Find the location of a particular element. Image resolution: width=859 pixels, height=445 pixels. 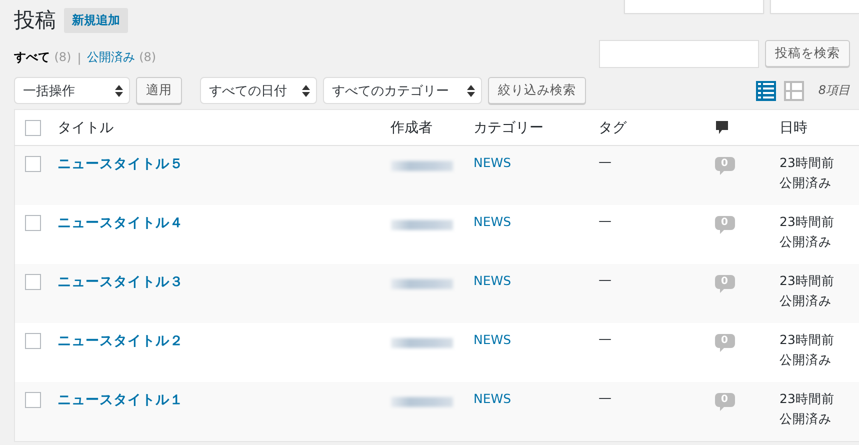

apply-button: 適用 is located at coordinates (159, 90).